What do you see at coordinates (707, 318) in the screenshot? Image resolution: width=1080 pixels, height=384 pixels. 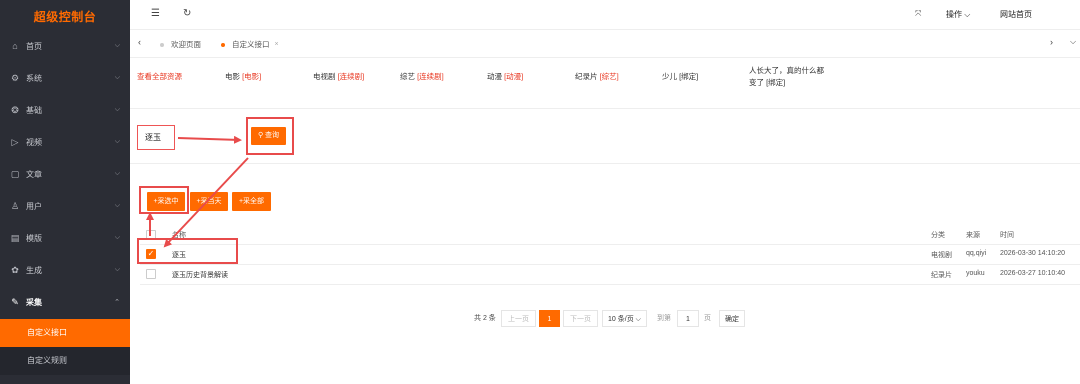 I see `page-unit-label: 页` at bounding box center [707, 318].